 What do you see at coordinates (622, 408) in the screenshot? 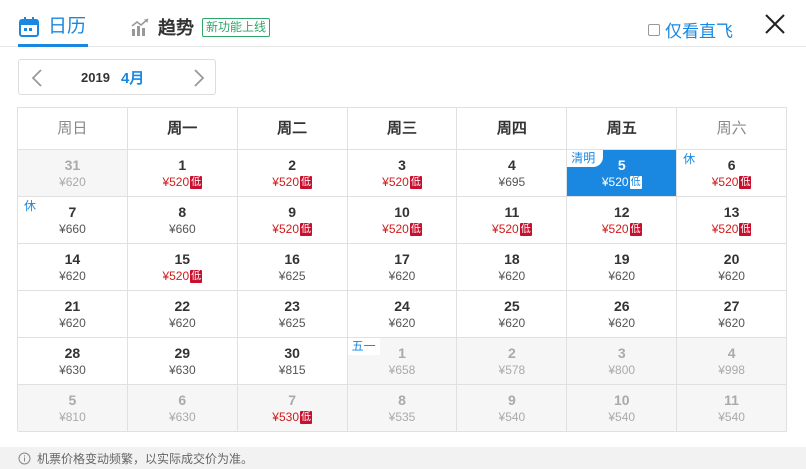
I see `calendar-day-cell: 10 ¥540` at bounding box center [622, 408].